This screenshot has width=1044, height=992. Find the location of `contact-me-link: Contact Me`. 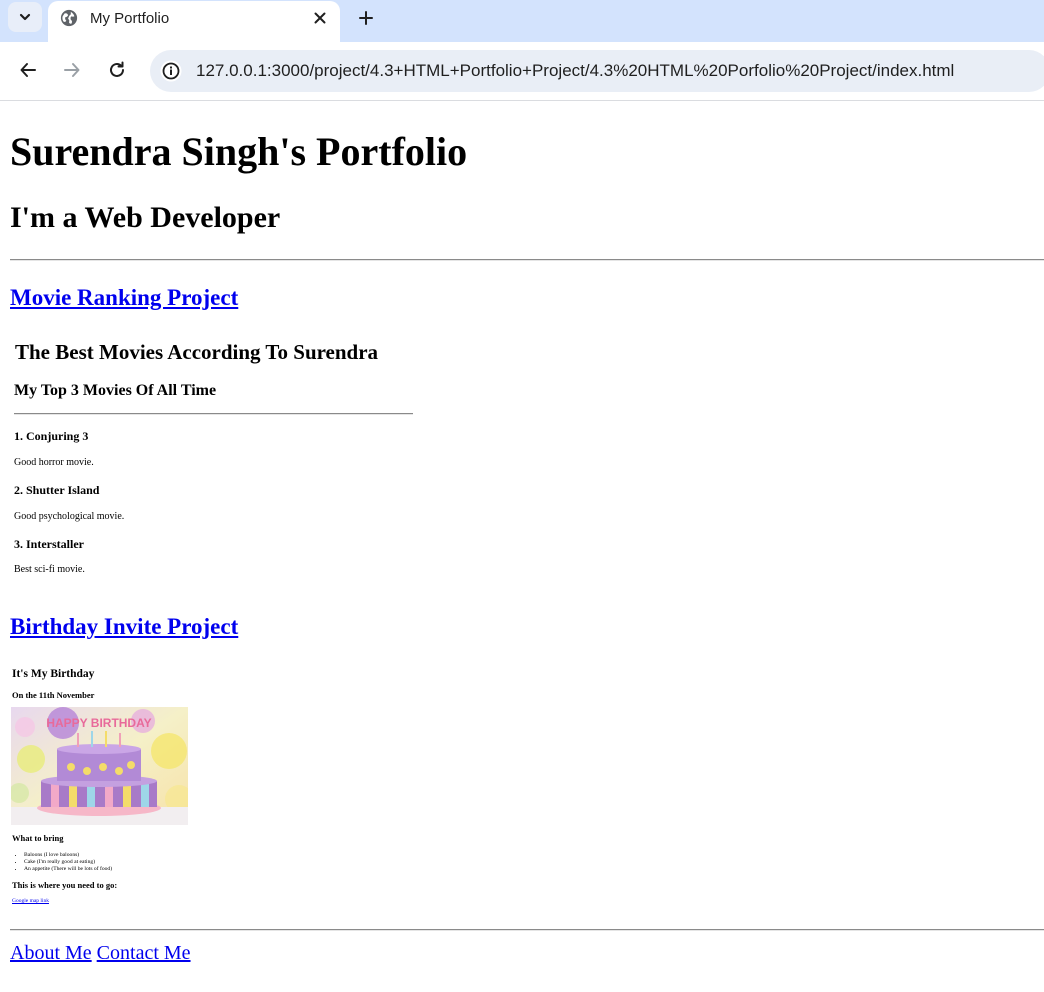

contact-me-link: Contact Me is located at coordinates (144, 953).